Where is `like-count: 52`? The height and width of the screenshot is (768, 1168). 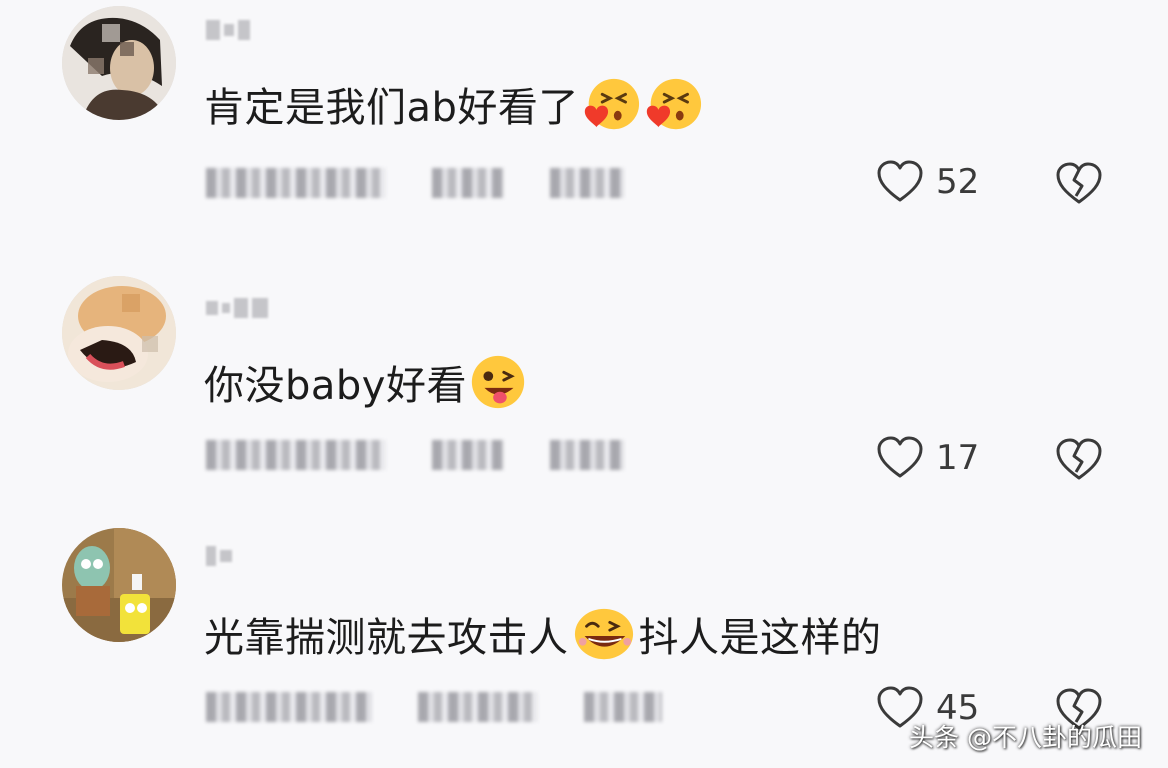 like-count: 52 is located at coordinates (958, 182).